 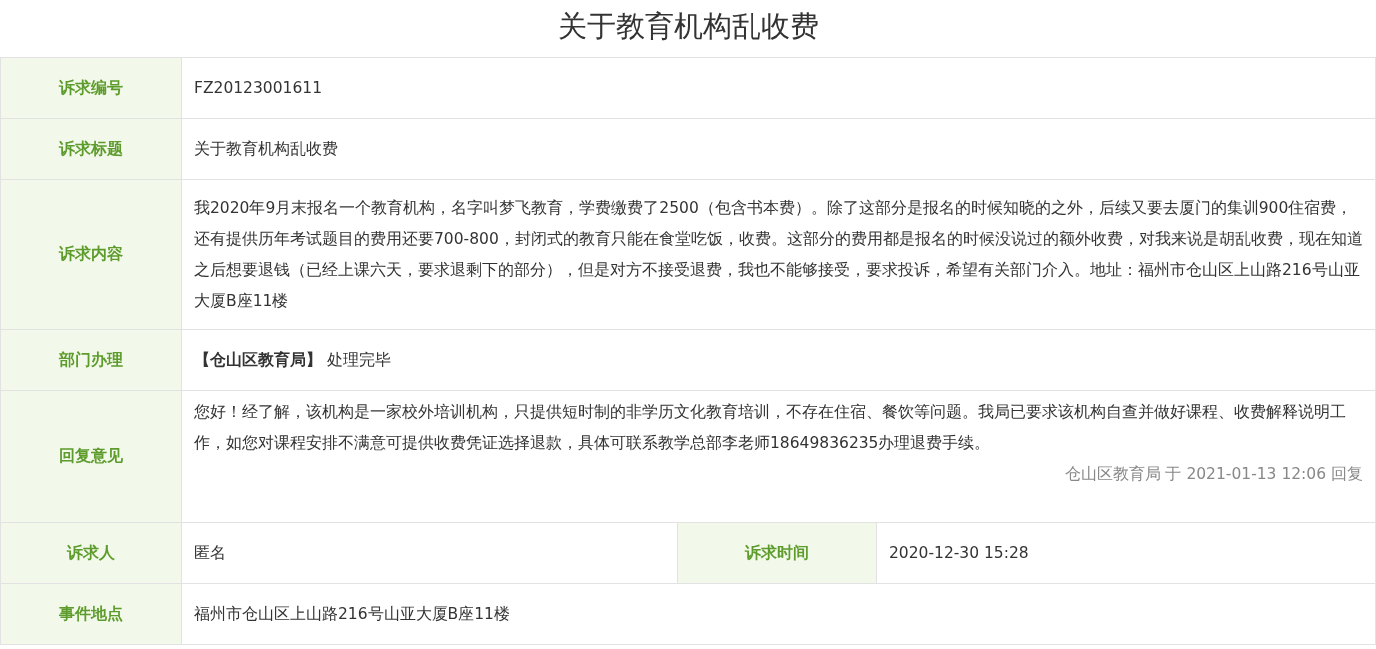 What do you see at coordinates (688, 26) in the screenshot?
I see `page-title: 关于教育机构乱收费` at bounding box center [688, 26].